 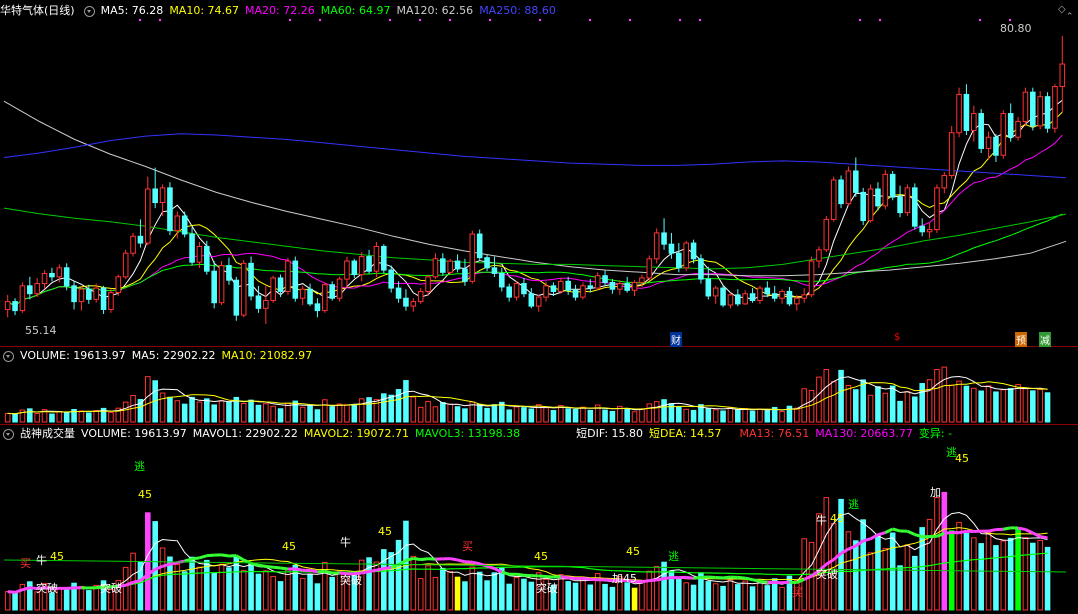 I want to click on mavol1-readout: MAVOL1: 22902.22, so click(x=245, y=433).